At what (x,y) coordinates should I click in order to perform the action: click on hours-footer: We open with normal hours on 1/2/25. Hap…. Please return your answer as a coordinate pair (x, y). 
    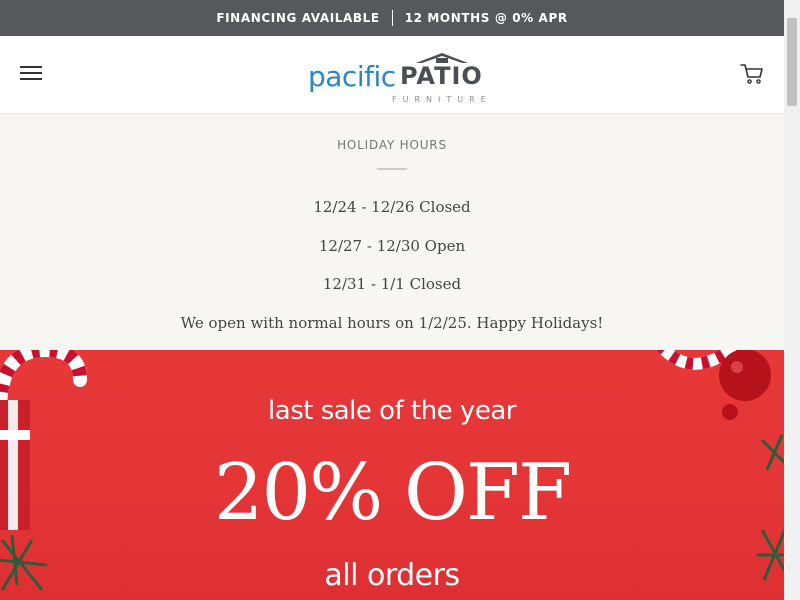
    Looking at the image, I should click on (392, 322).